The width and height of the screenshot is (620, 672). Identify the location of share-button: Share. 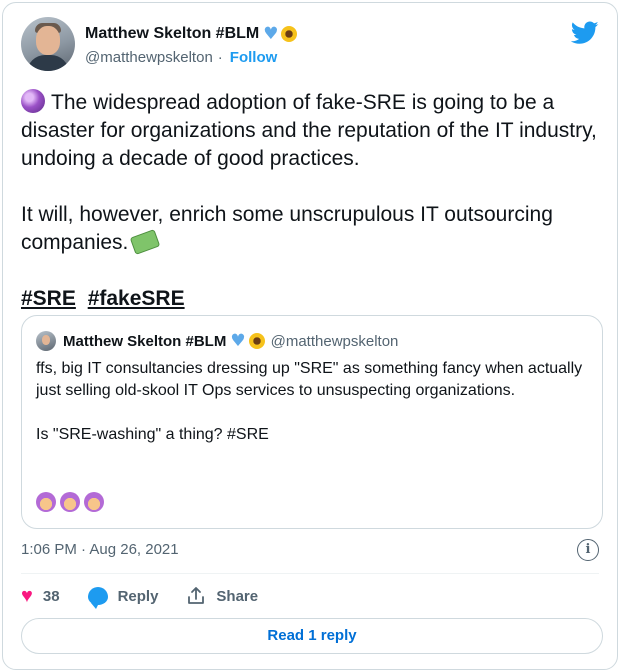
(222, 596).